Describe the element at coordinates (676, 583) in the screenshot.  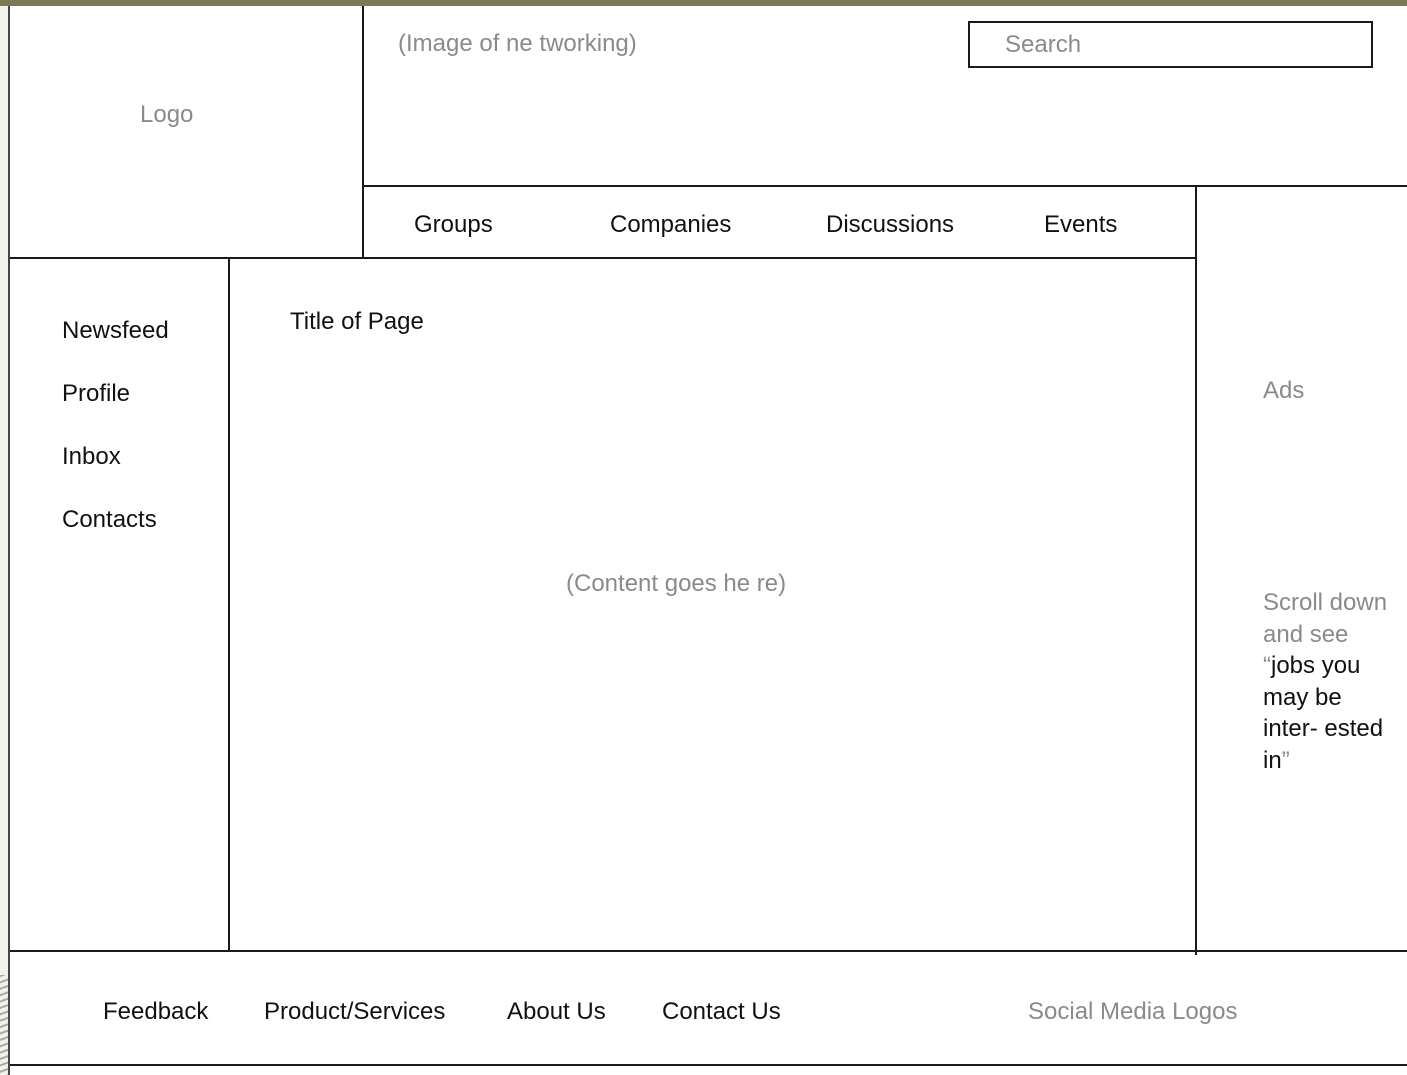
I see `content-placeholder: (Content goes he re)` at that location.